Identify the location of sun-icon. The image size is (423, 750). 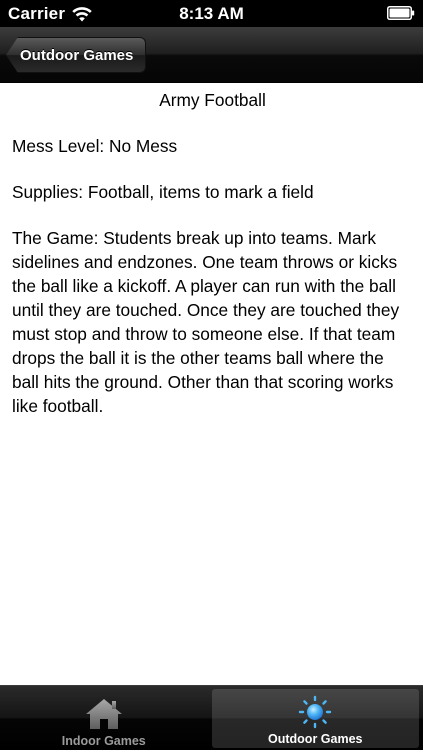
(315, 712).